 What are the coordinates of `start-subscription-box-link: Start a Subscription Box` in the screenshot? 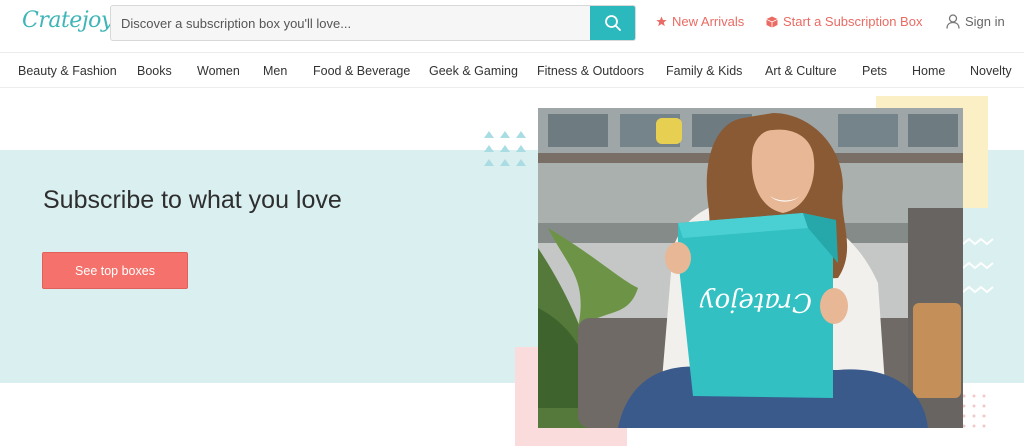 It's located at (844, 21).